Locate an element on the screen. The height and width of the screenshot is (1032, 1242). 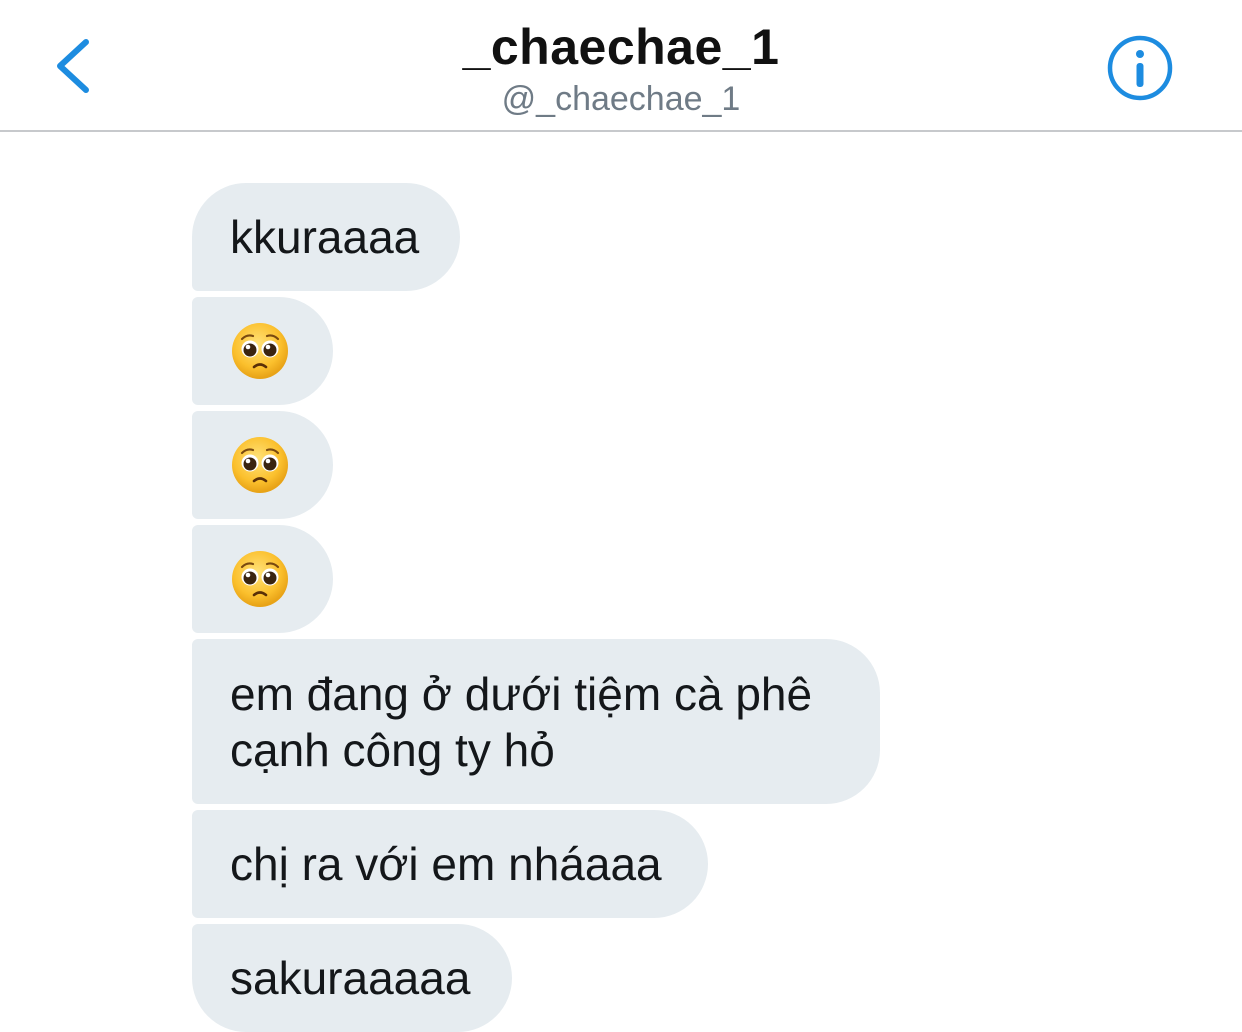
message-bubble: kkuraaaa is located at coordinates (326, 237).